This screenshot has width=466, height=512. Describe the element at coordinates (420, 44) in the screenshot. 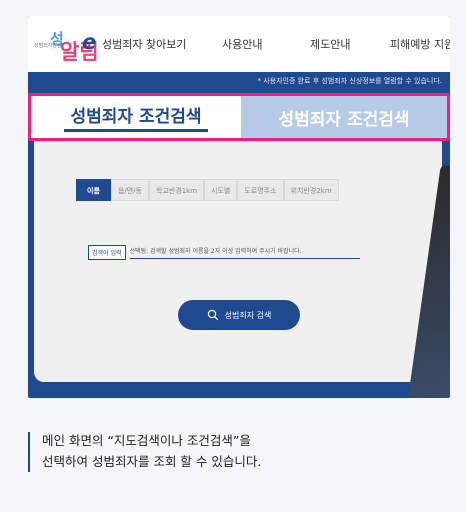

I see `nav-item-prevention: 피해예방 지원` at that location.